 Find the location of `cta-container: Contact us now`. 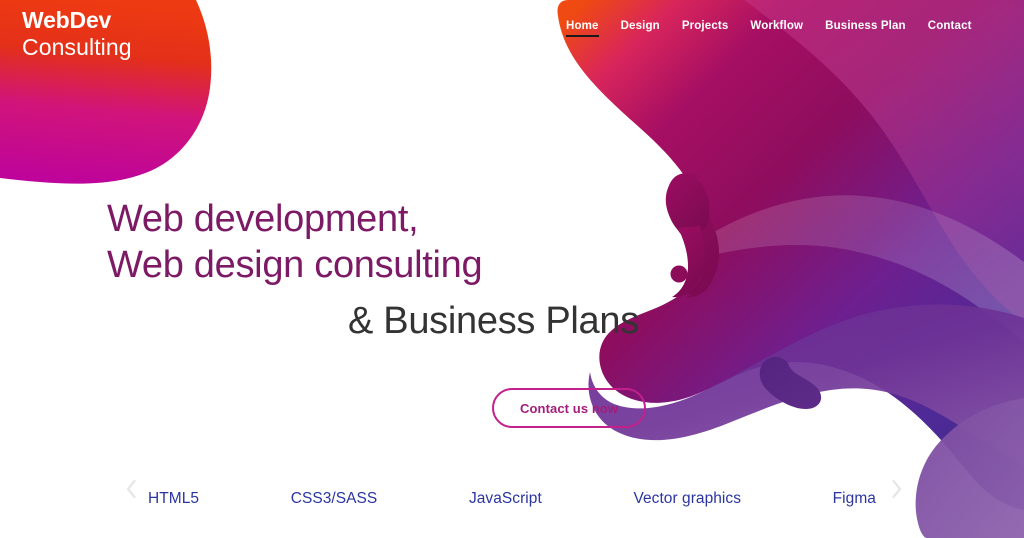

cta-container: Contact us now is located at coordinates (569, 408).